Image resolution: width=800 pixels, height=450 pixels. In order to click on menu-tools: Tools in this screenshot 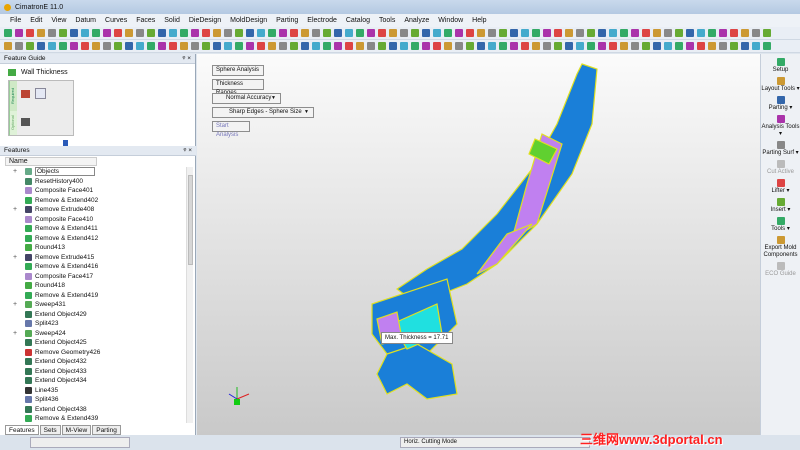, I will do `click(387, 20)`.